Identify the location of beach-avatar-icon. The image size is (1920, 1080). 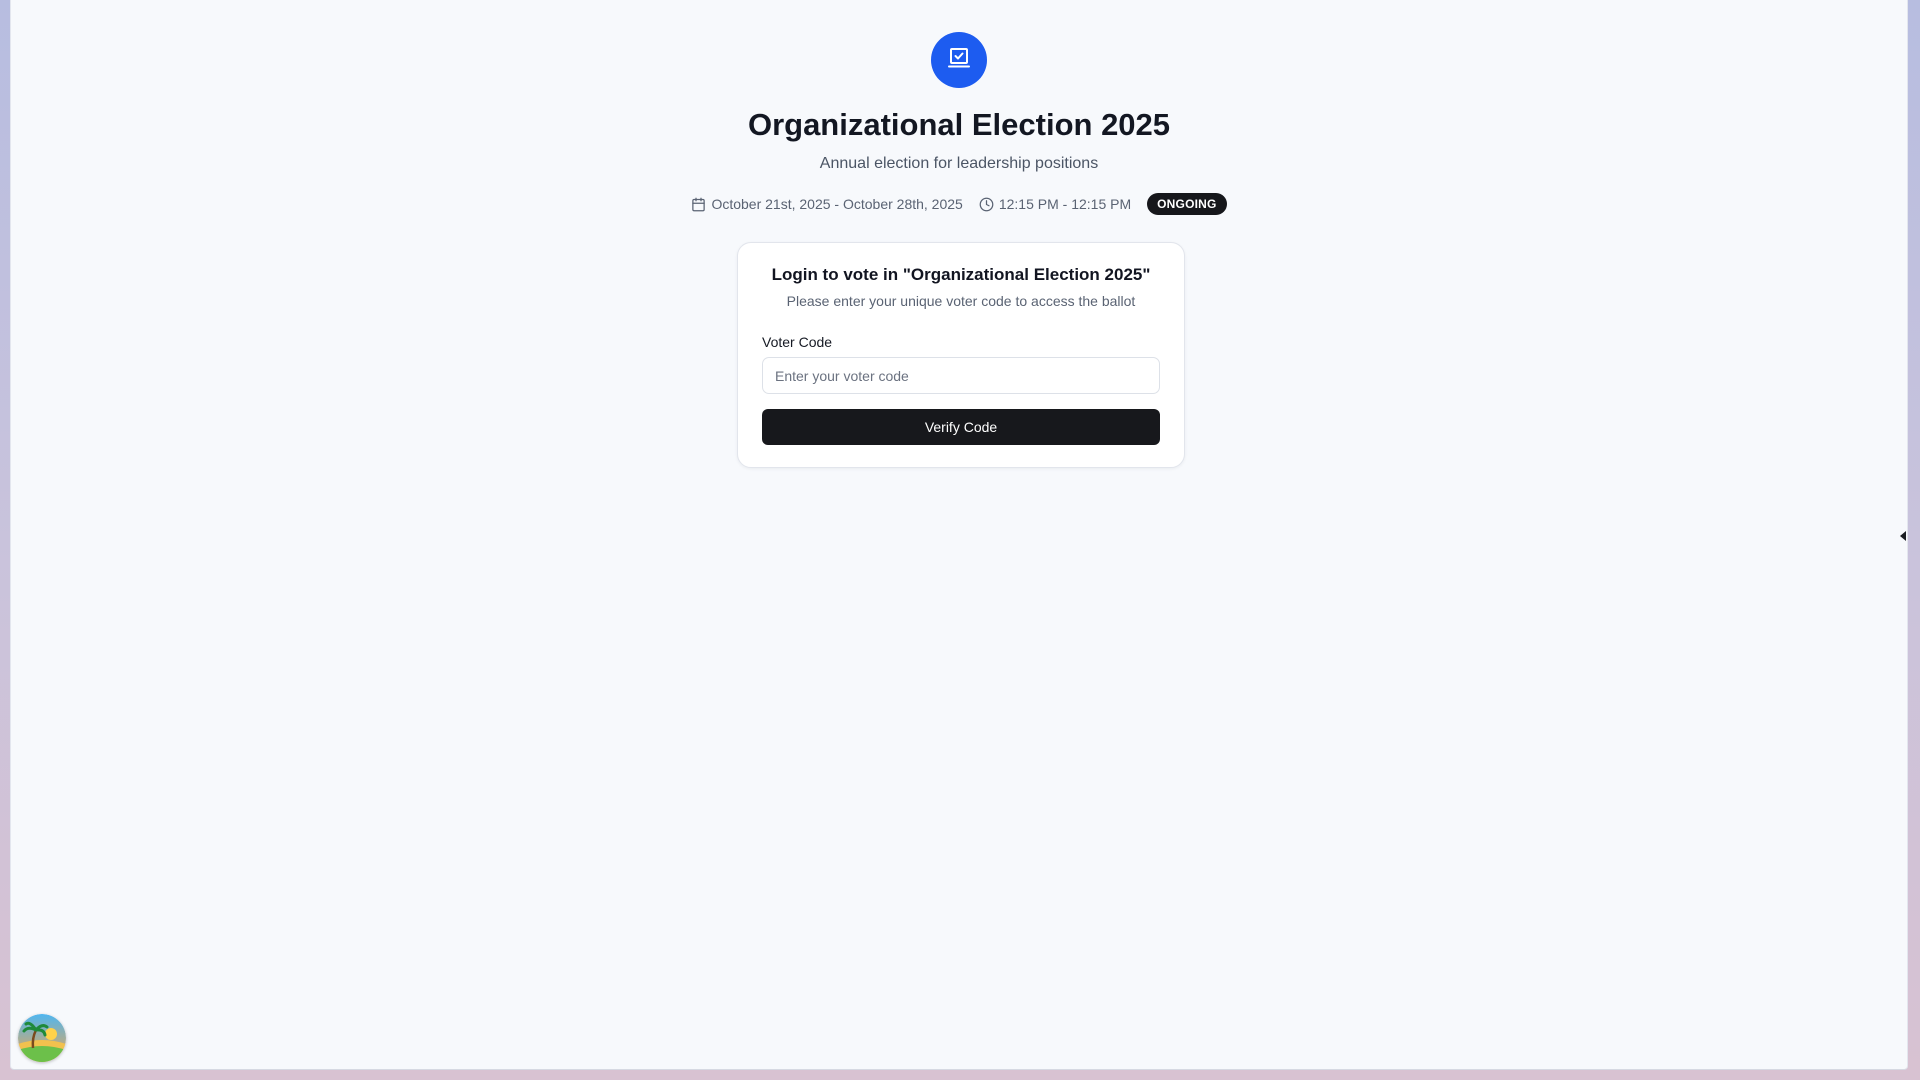
(42, 1038).